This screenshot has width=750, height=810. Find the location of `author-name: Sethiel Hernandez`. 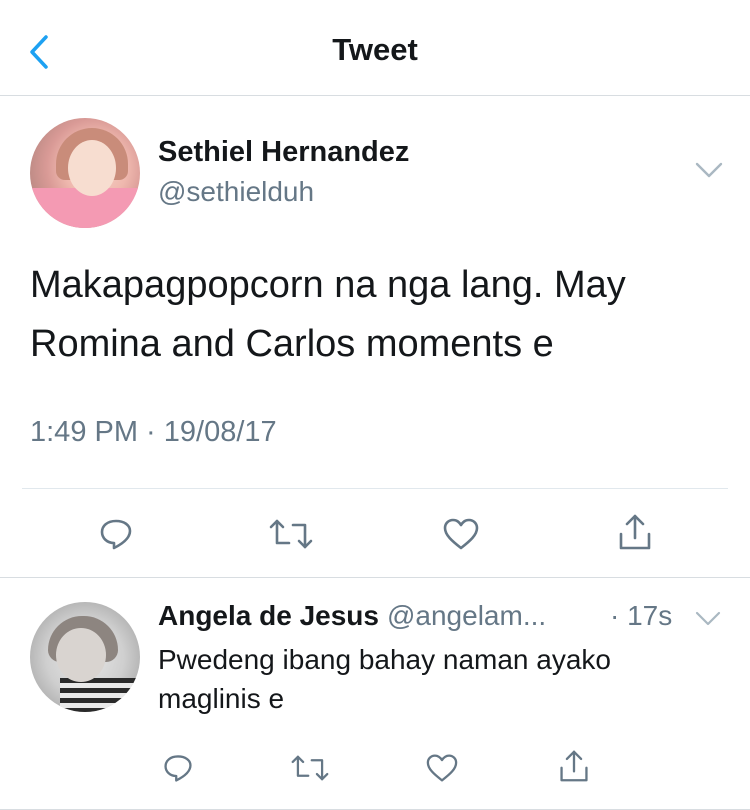

author-name: Sethiel Hernandez is located at coordinates (283, 152).